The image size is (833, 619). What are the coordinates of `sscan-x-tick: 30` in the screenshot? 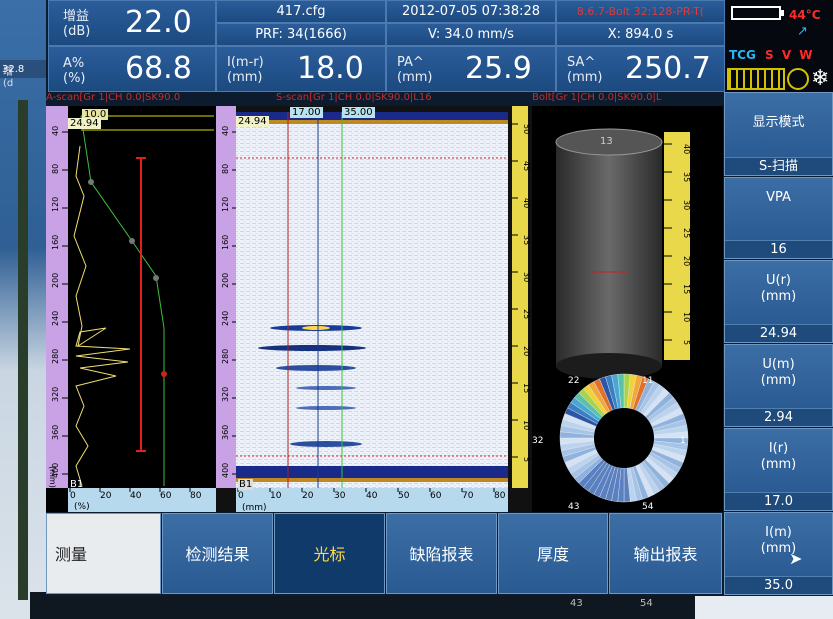 It's located at (340, 496).